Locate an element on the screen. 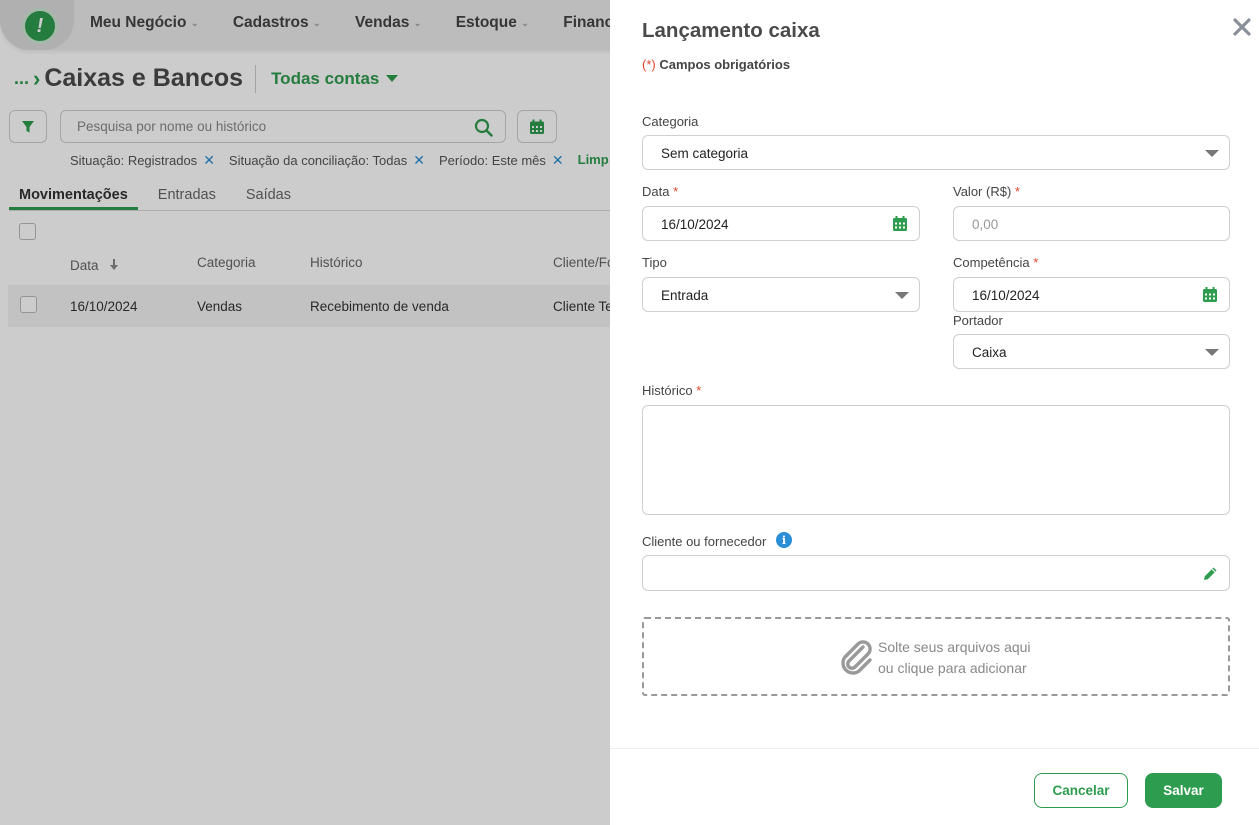 This screenshot has height=825, width=1259. paperclip-icon is located at coordinates (856, 657).